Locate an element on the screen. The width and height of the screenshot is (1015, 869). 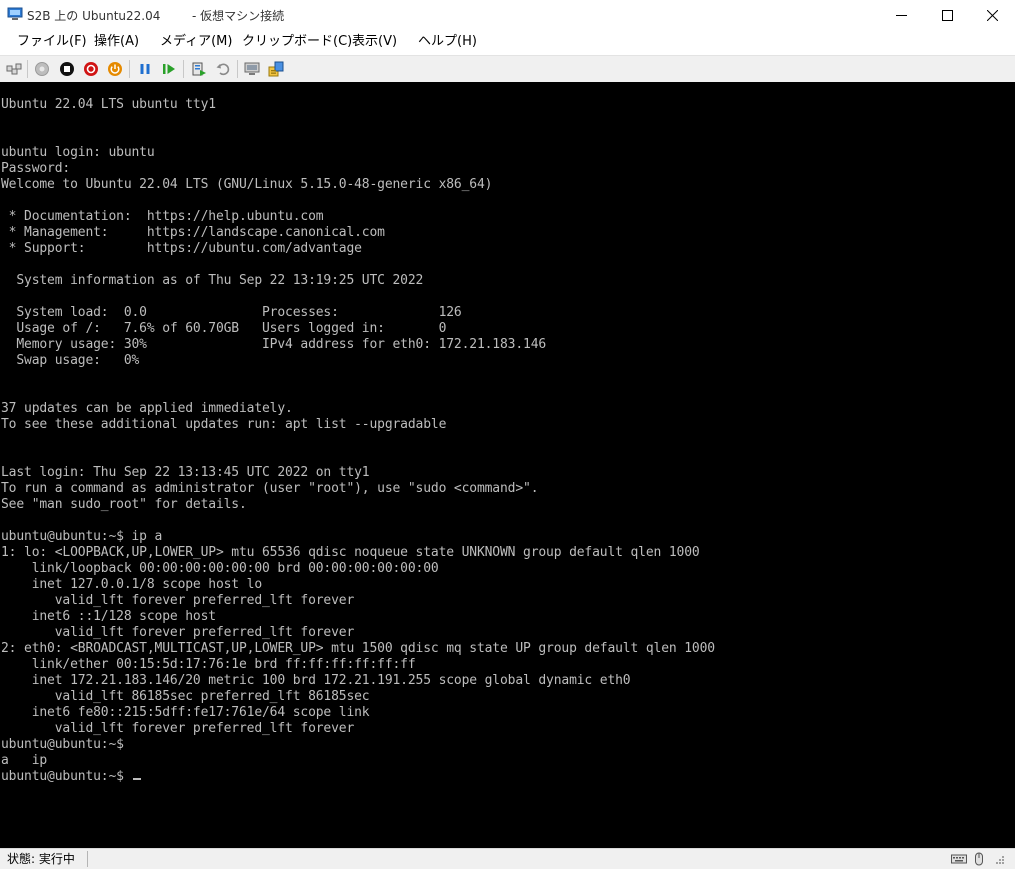
terminal-line: * Support: https://ubuntu.com/advantage is located at coordinates (181, 248).